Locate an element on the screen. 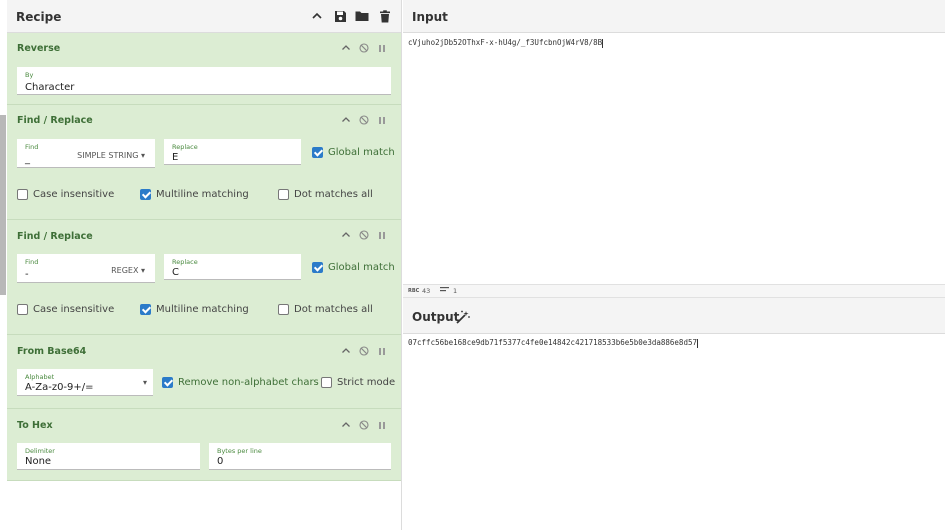 The image size is (945, 530). operation-title: From Base64 is located at coordinates (52, 351).